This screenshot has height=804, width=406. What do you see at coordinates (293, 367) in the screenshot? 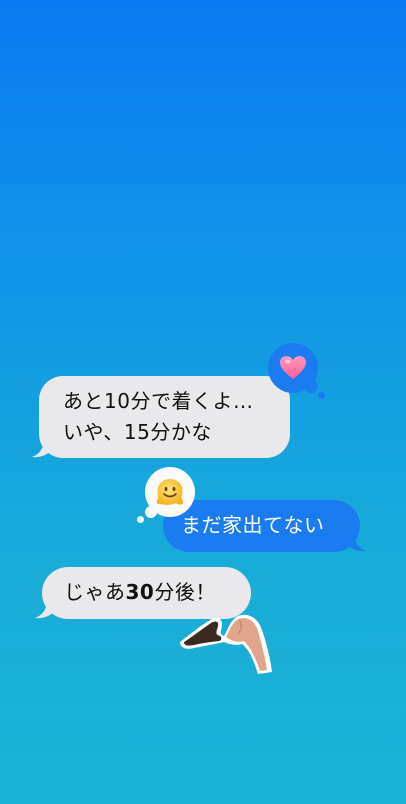
I see `heart-icon` at bounding box center [293, 367].